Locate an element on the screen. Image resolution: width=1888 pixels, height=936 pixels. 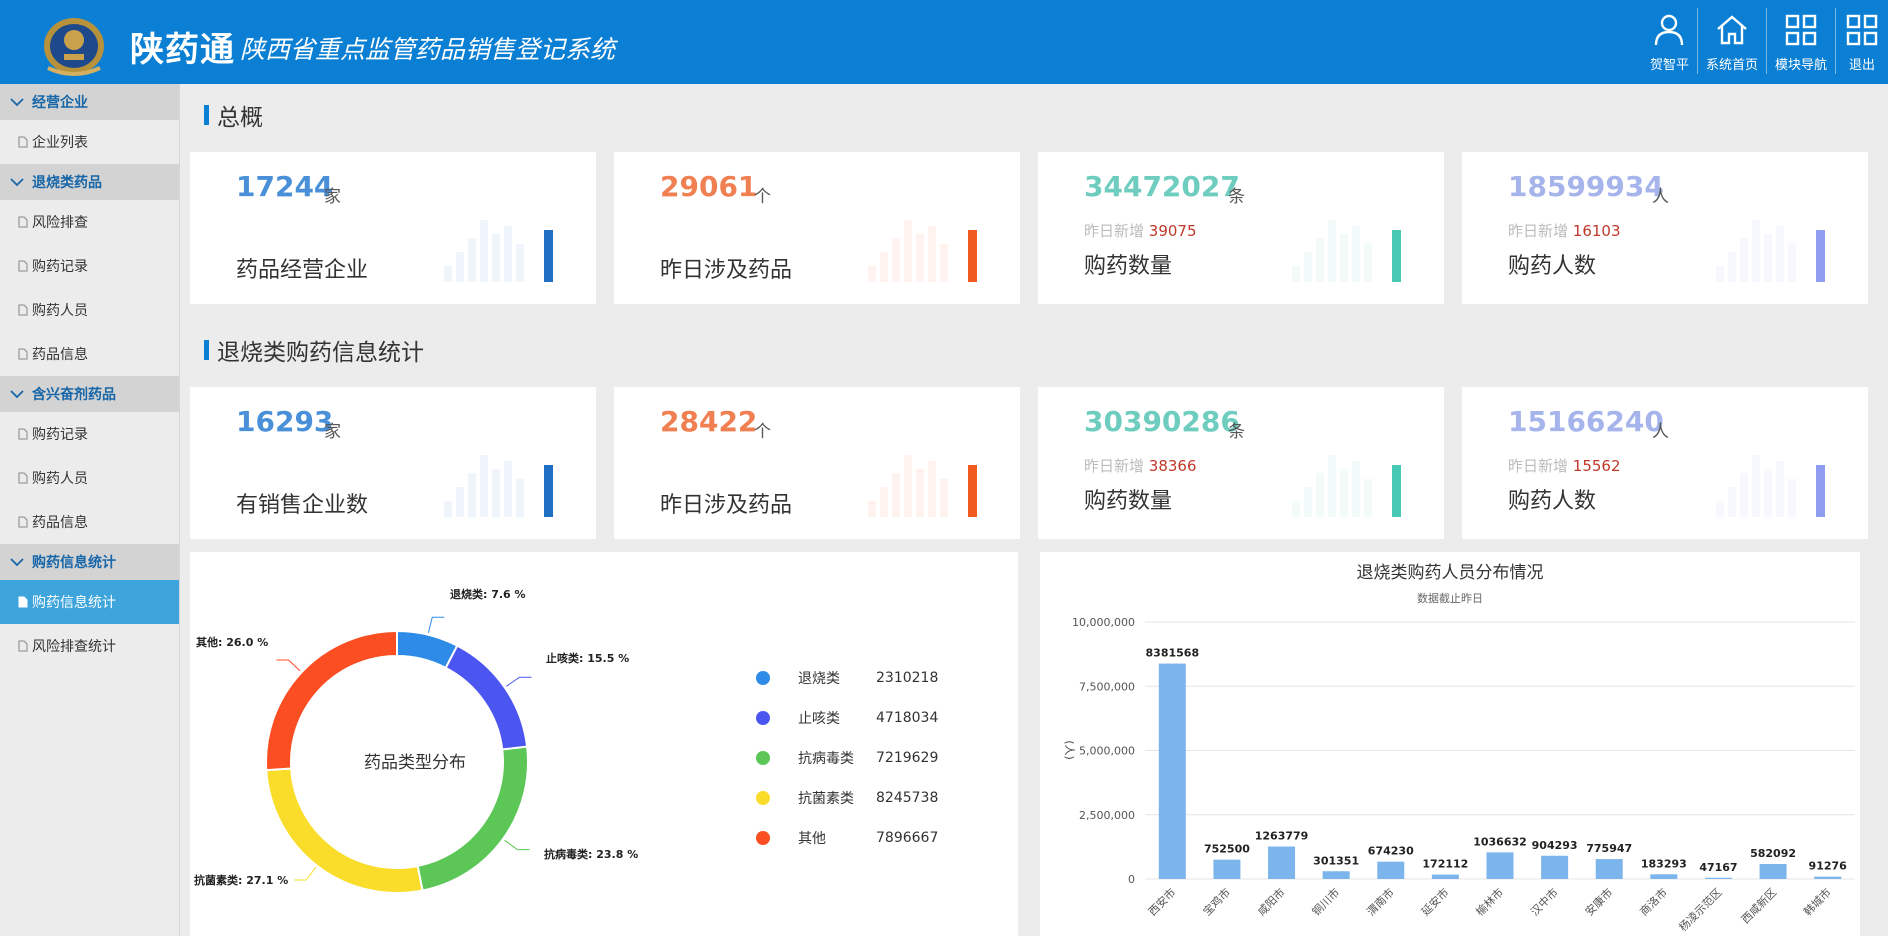
sidebar-item-risk-stats: 风险排查统计 is located at coordinates (89, 646).